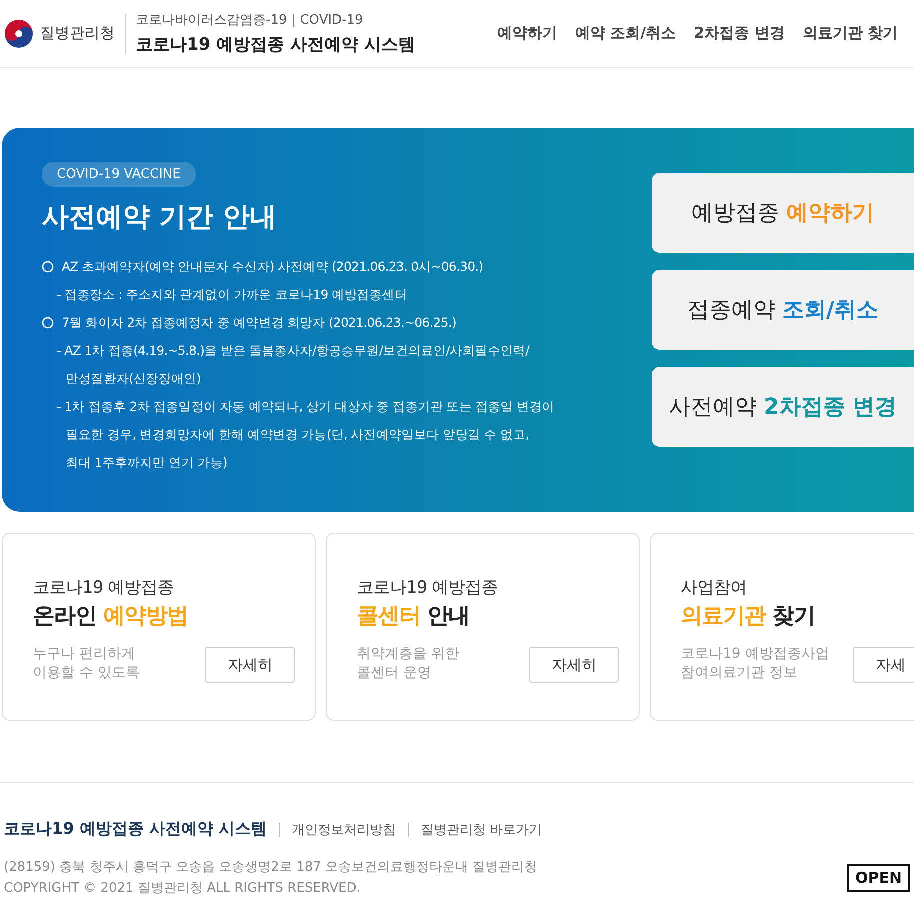 The height and width of the screenshot is (910, 914). What do you see at coordinates (783, 407) in the screenshot?
I see `action-button: 사전예약 2차접종 변경` at bounding box center [783, 407].